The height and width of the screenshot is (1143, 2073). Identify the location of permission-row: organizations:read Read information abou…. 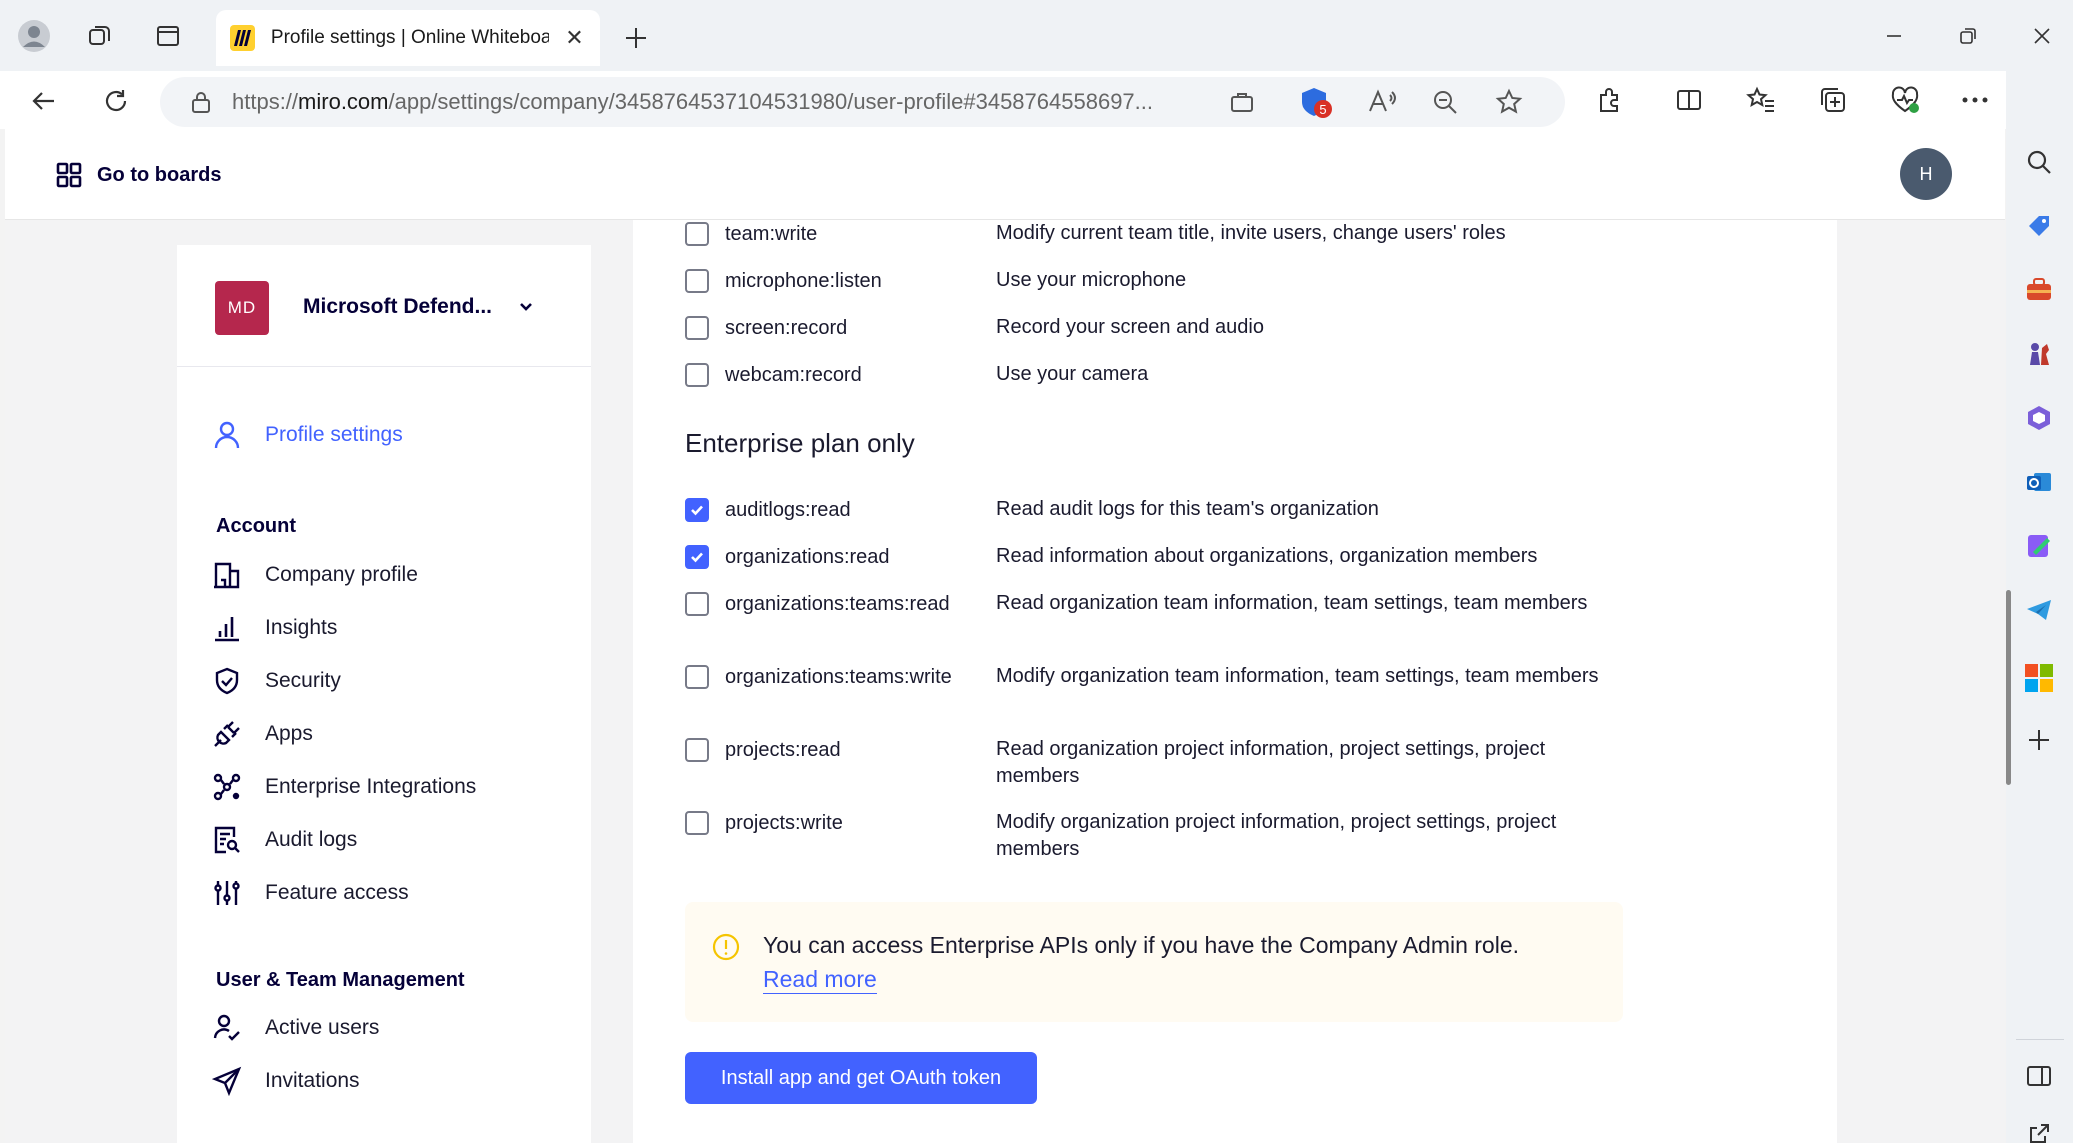
(1145, 557).